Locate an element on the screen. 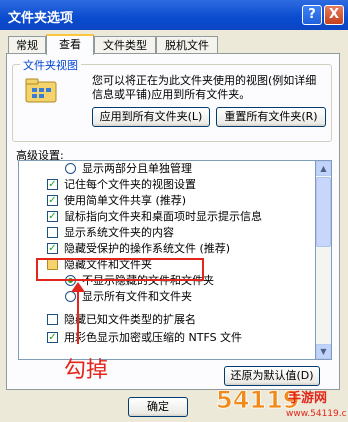 The height and width of the screenshot is (422, 348). tab-file-types: 文件类型 is located at coordinates (125, 44).